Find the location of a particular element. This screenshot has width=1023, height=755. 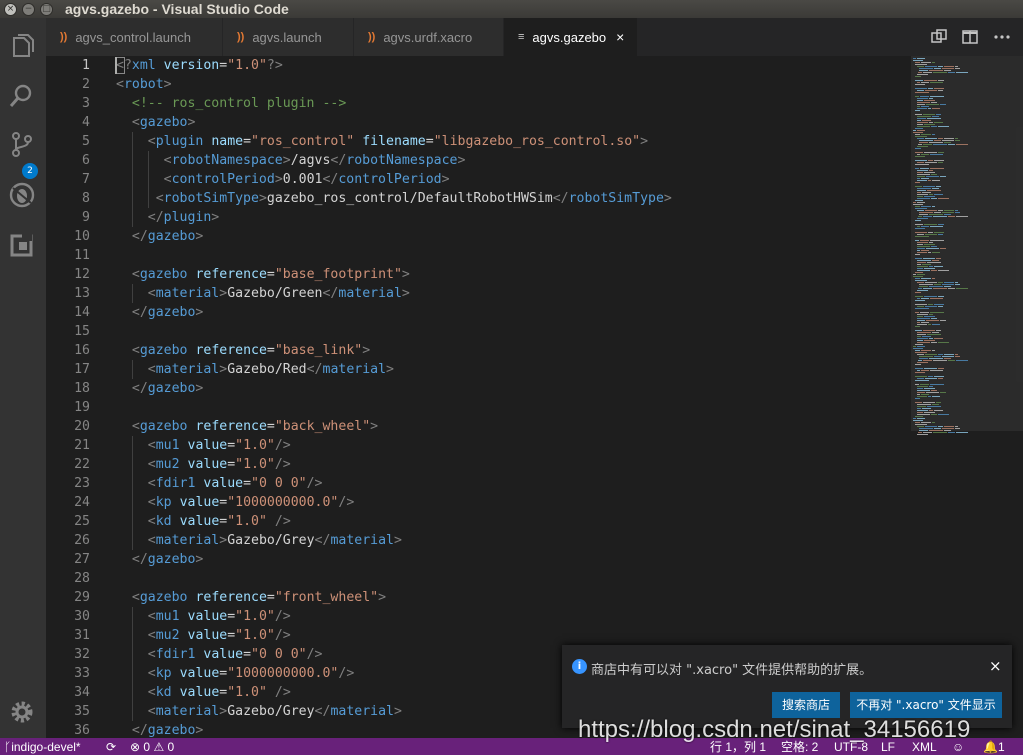

more-icon is located at coordinates (1002, 37).